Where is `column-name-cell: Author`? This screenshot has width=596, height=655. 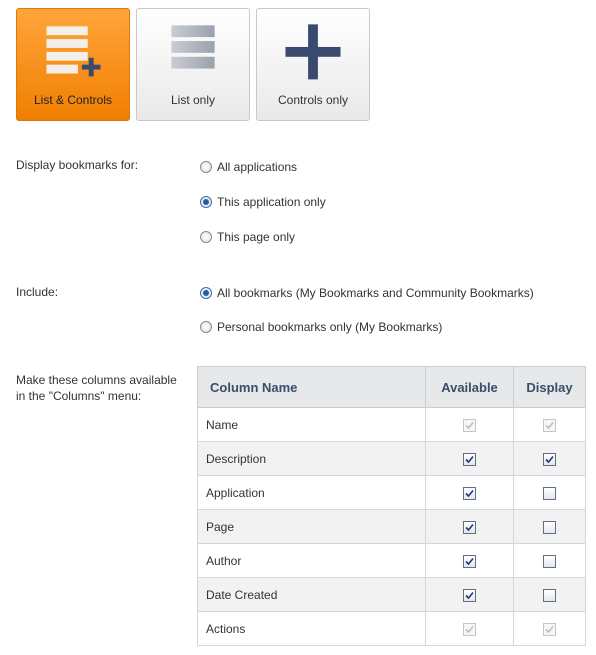
column-name-cell: Author is located at coordinates (311, 560).